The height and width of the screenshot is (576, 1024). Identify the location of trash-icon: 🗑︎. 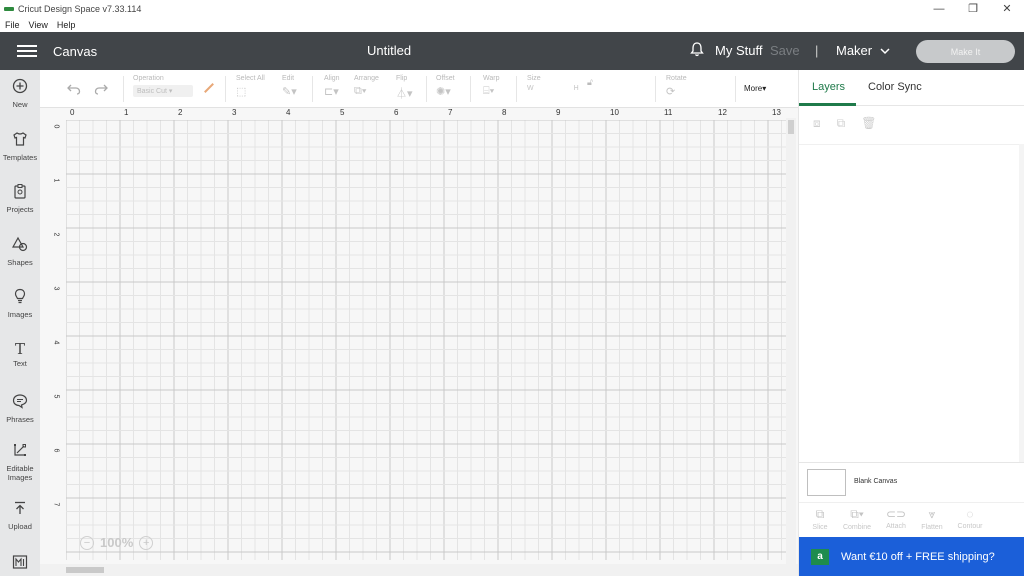
(868, 123).